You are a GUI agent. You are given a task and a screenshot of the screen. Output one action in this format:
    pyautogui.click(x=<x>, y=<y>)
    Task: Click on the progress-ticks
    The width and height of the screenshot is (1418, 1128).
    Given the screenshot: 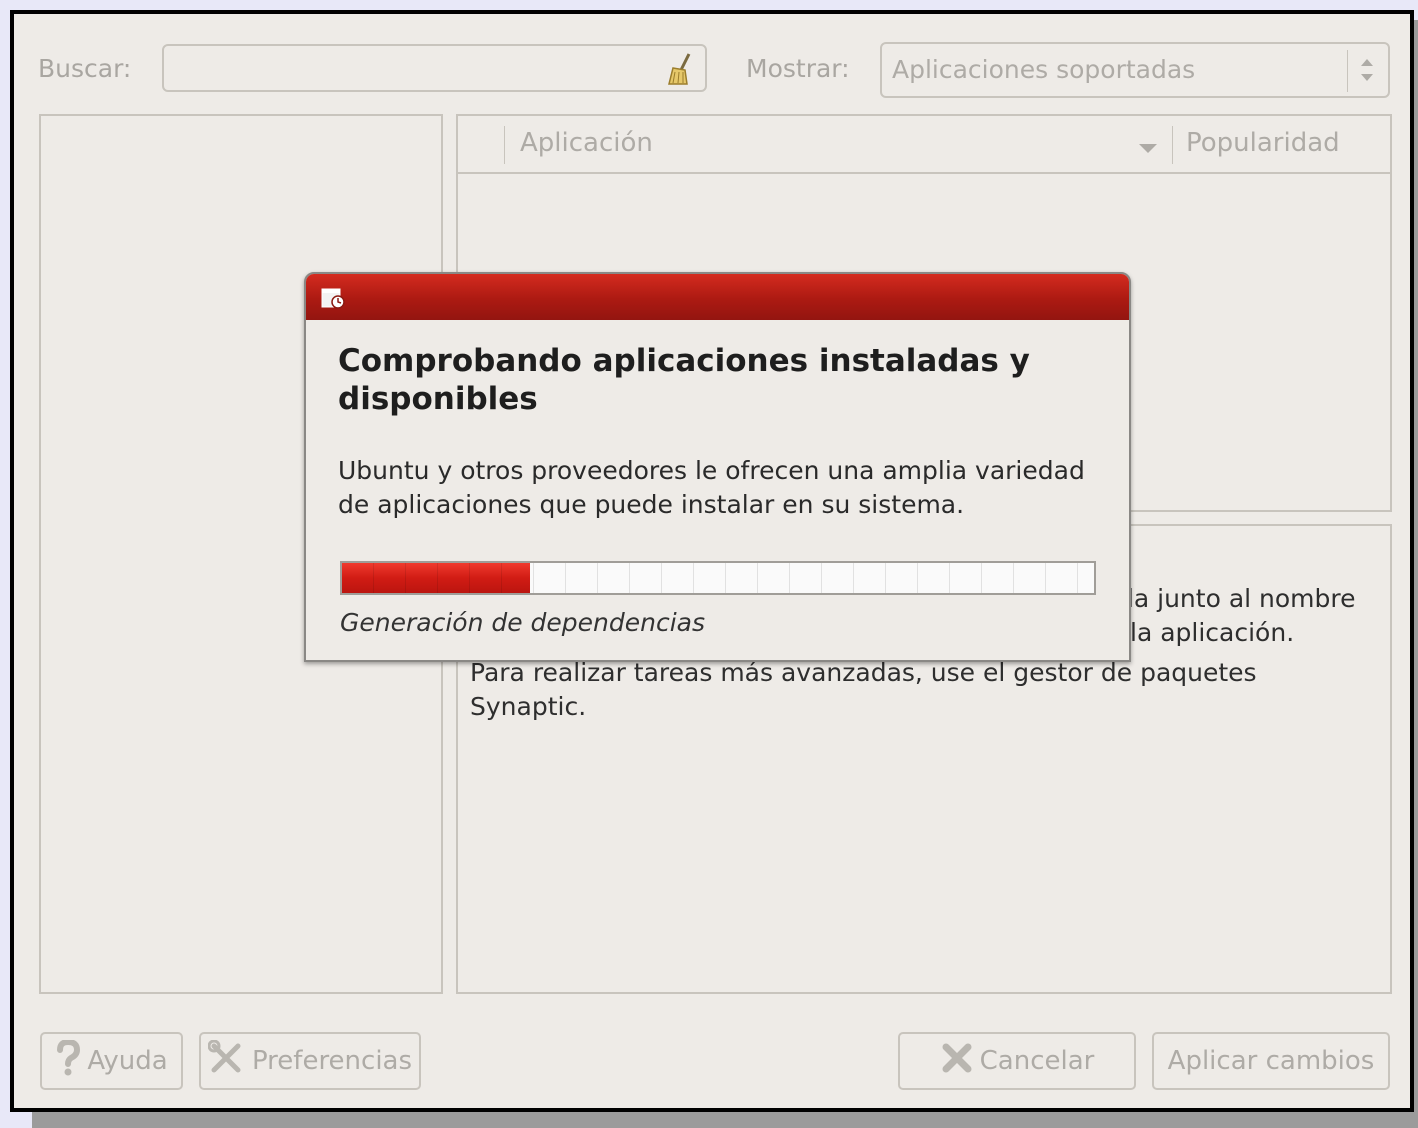 What is the action you would take?
    pyautogui.click(x=718, y=578)
    